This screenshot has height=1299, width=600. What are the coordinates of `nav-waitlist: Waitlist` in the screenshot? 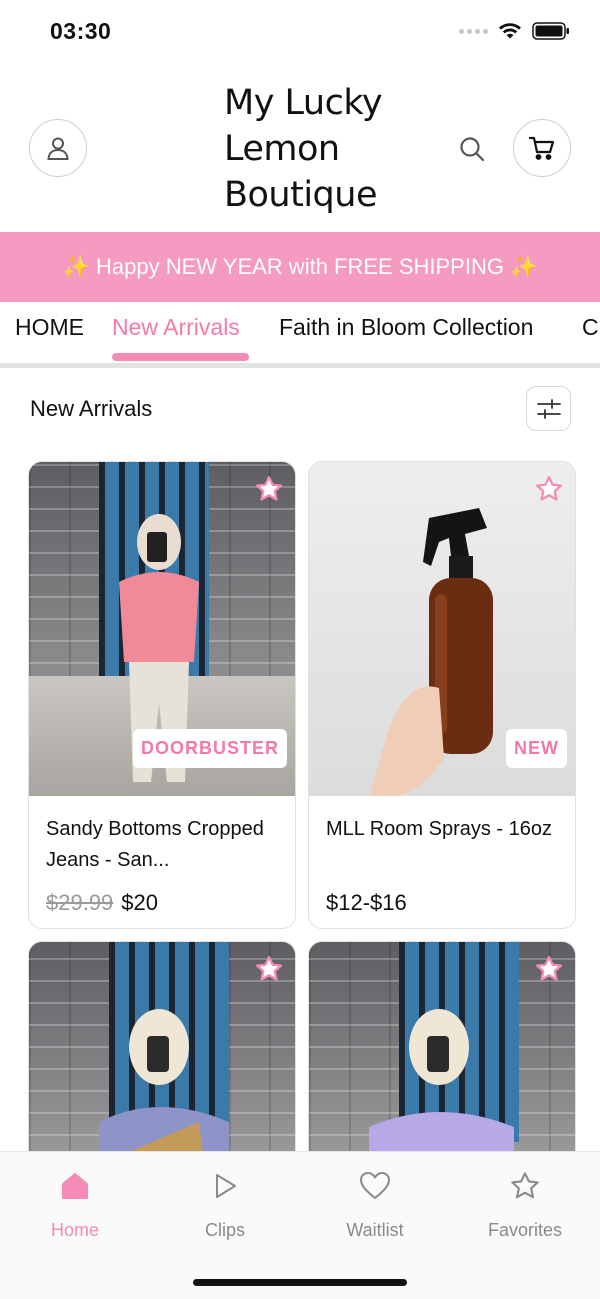 It's located at (375, 1203).